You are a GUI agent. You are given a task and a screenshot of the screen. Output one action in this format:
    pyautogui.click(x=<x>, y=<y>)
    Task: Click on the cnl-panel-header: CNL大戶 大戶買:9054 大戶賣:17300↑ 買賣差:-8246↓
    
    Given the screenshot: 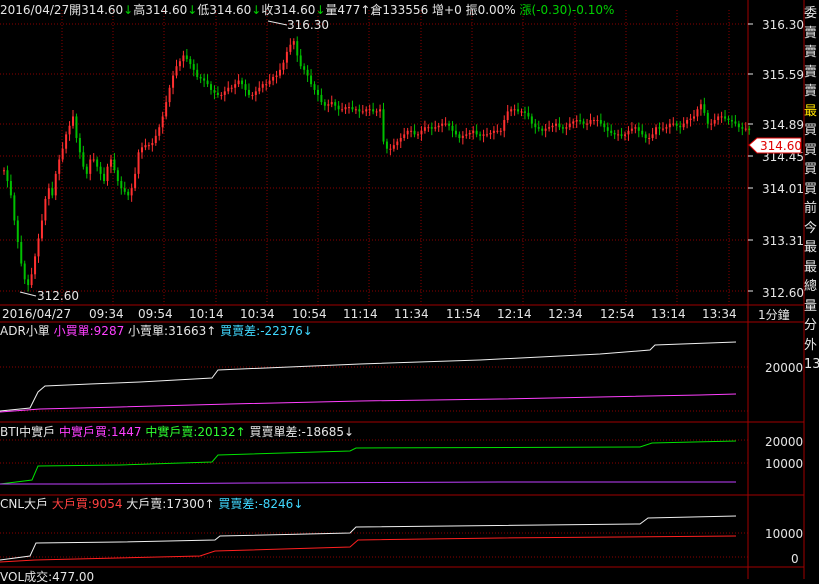 What is the action you would take?
    pyautogui.click(x=151, y=504)
    